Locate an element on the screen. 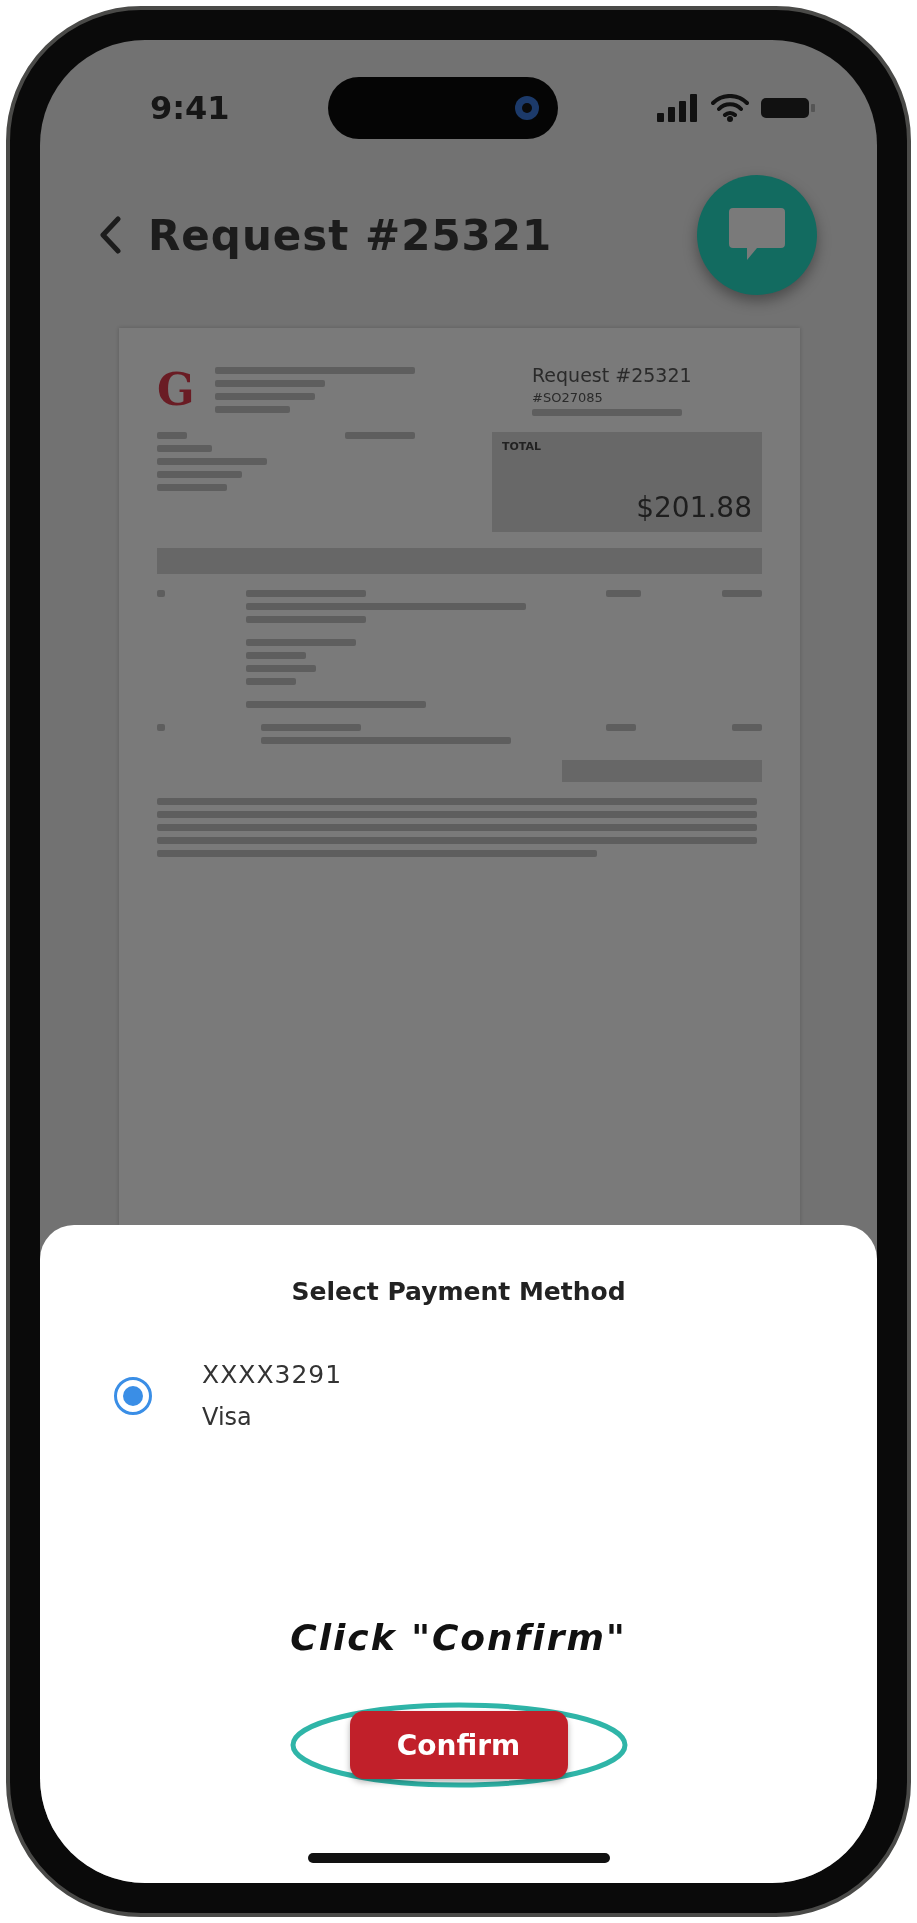 This screenshot has width=917, height=1923. card-brand: Visa is located at coordinates (227, 1417).